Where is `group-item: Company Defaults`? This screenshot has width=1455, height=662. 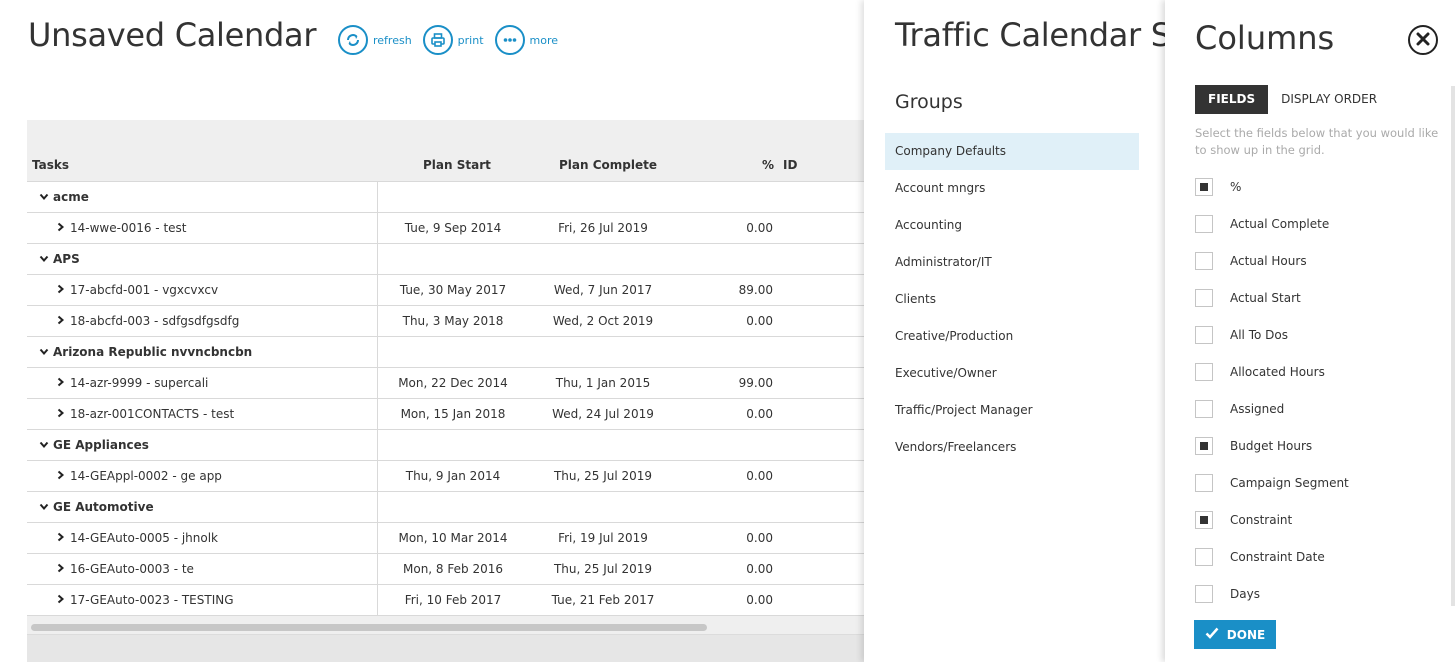 group-item: Company Defaults is located at coordinates (1012, 151).